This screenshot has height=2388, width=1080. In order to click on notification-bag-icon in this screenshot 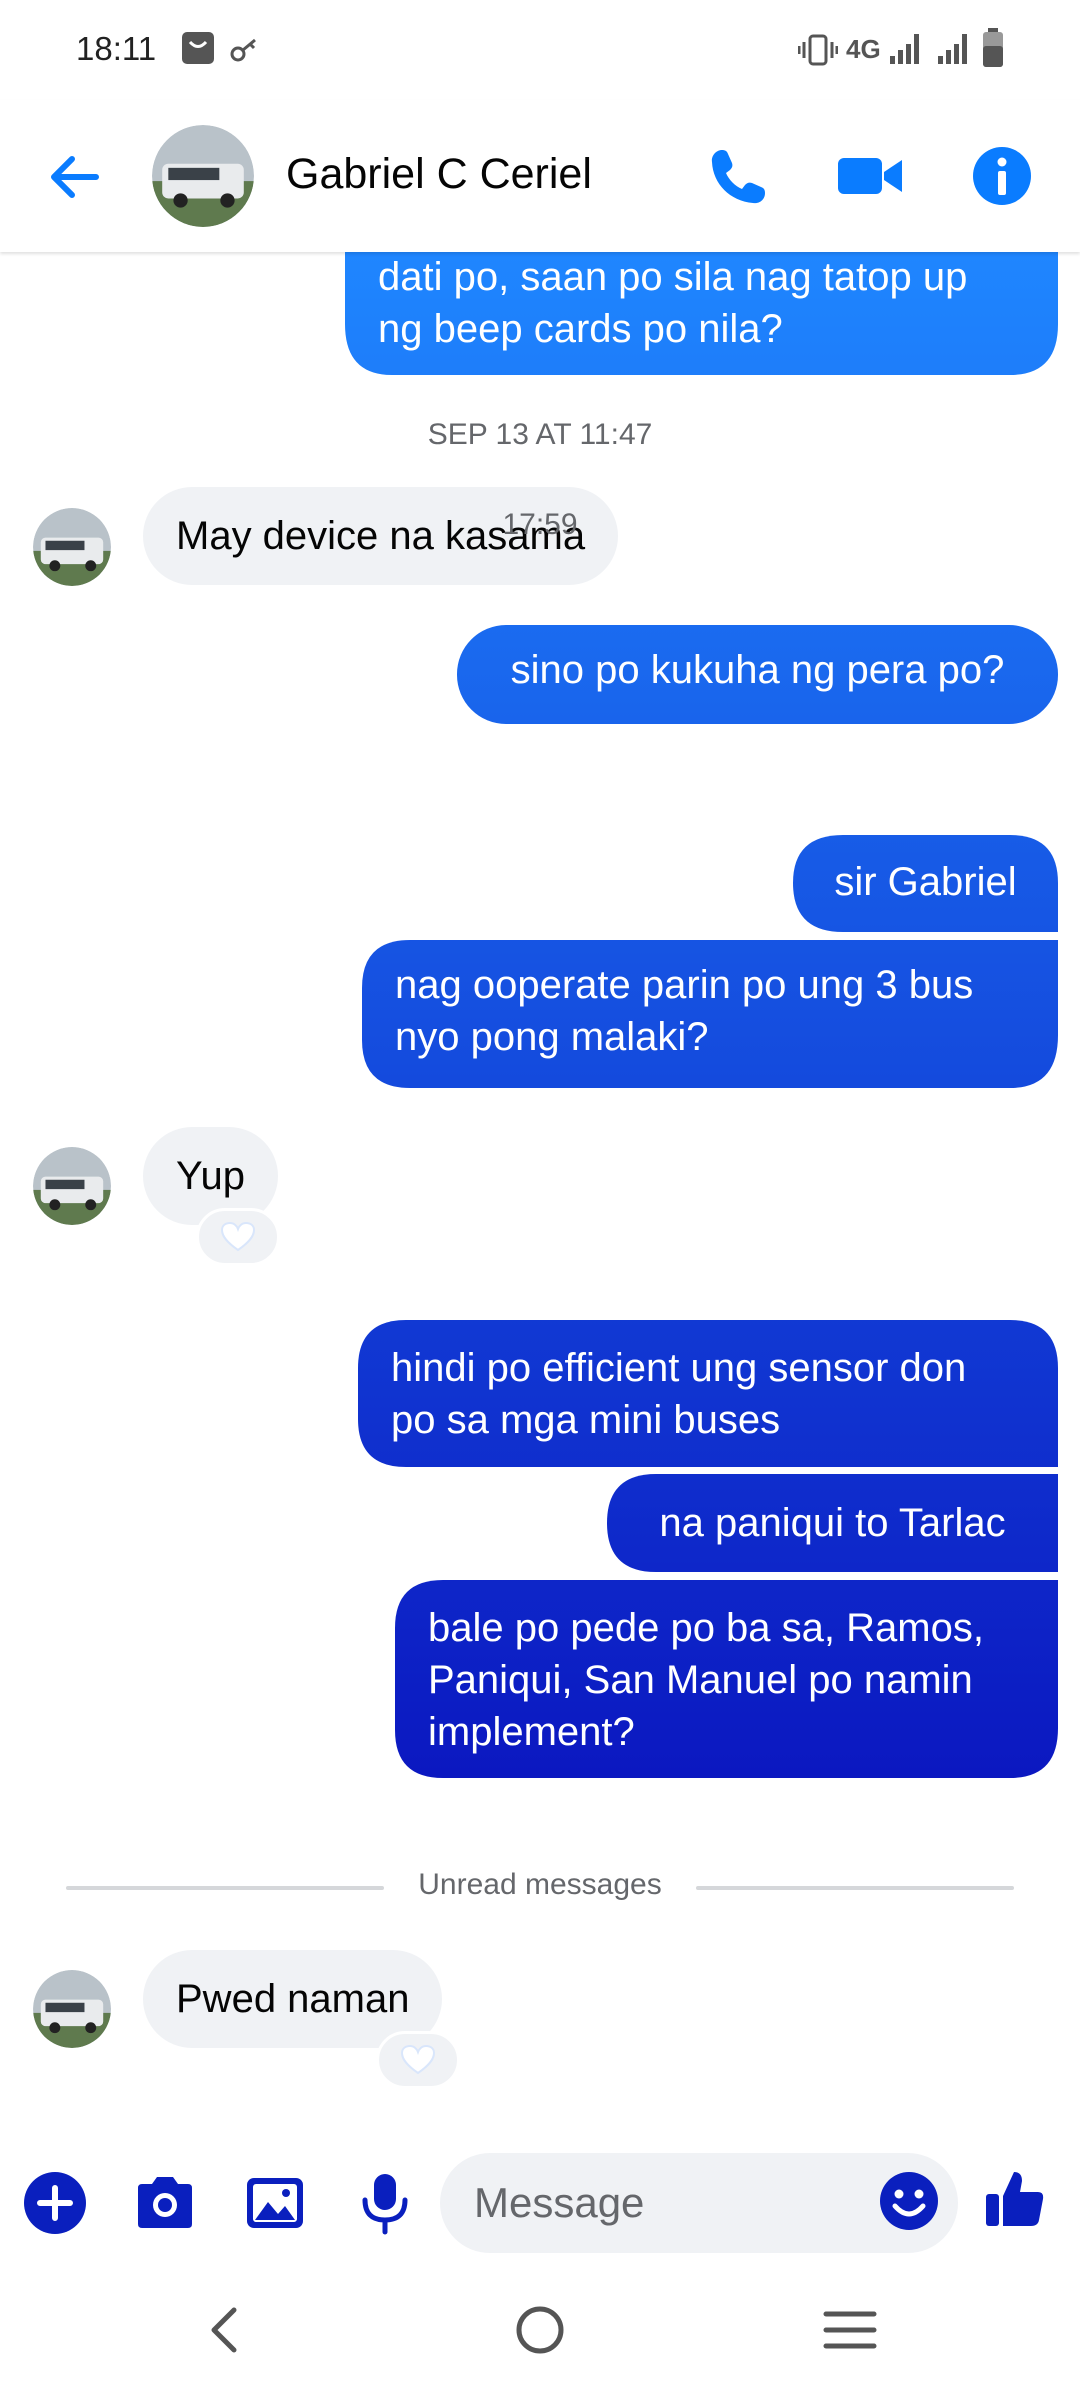, I will do `click(198, 48)`.